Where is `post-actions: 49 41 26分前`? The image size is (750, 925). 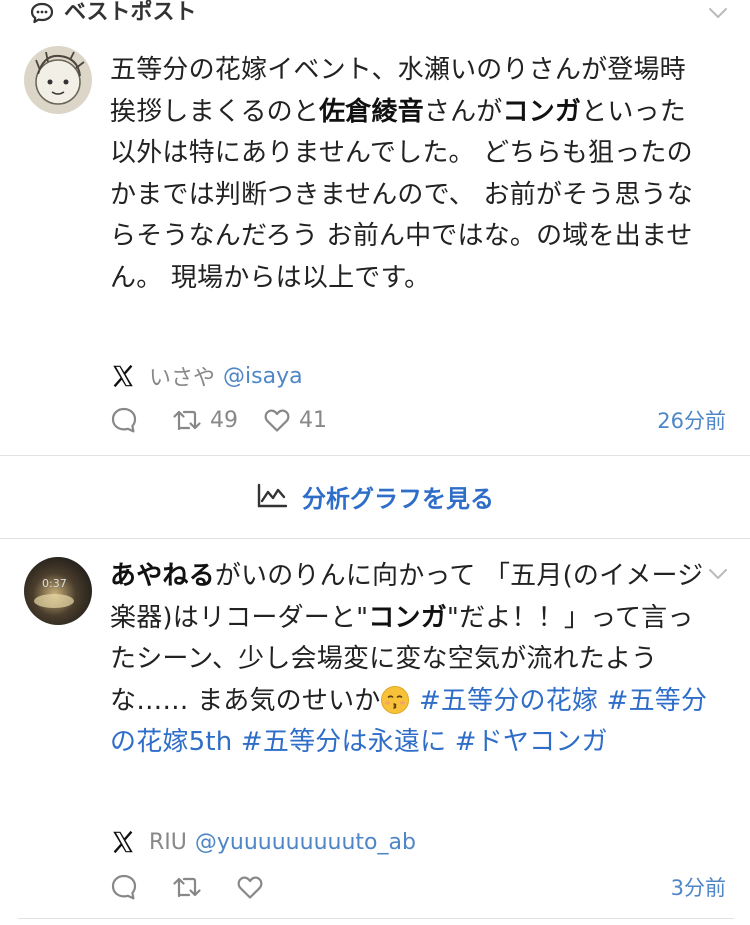
post-actions: 49 41 26分前 is located at coordinates (418, 420).